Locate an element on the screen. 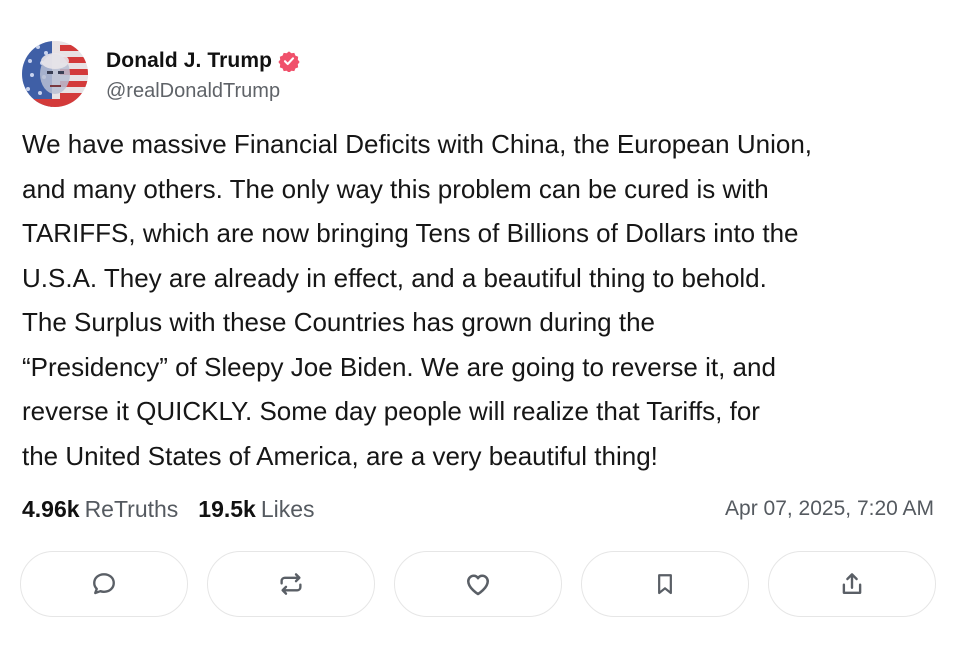 The image size is (960, 657). bookmark-button is located at coordinates (665, 584).